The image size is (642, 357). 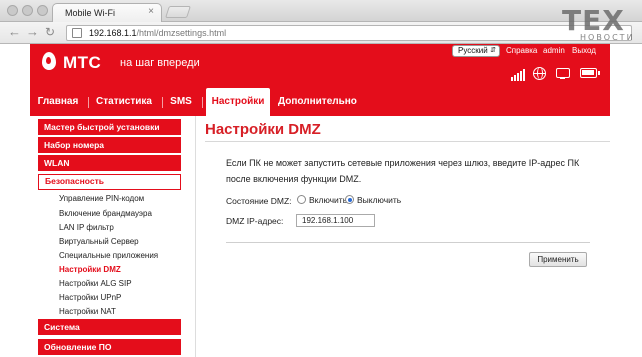 I want to click on sidebar-system: Система, so click(x=109, y=327).